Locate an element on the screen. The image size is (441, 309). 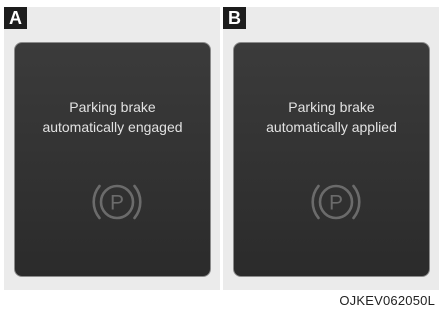
parking-brake-message: Parking brake automatically engaged is located at coordinates (112, 117).